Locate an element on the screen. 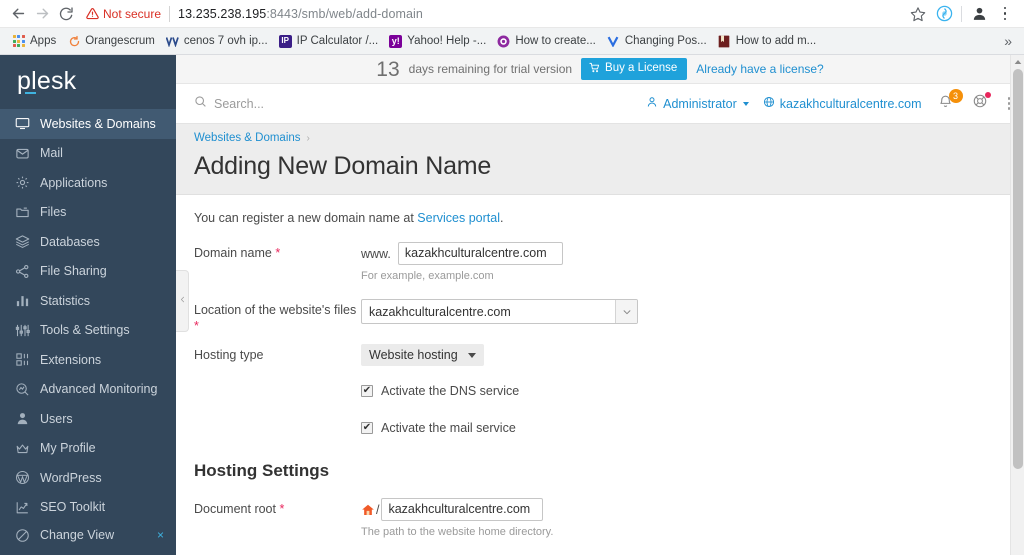 This screenshot has height=555, width=1024. sidebar-item-advanced-monitoring: Advanced Monitoring is located at coordinates (88, 390).